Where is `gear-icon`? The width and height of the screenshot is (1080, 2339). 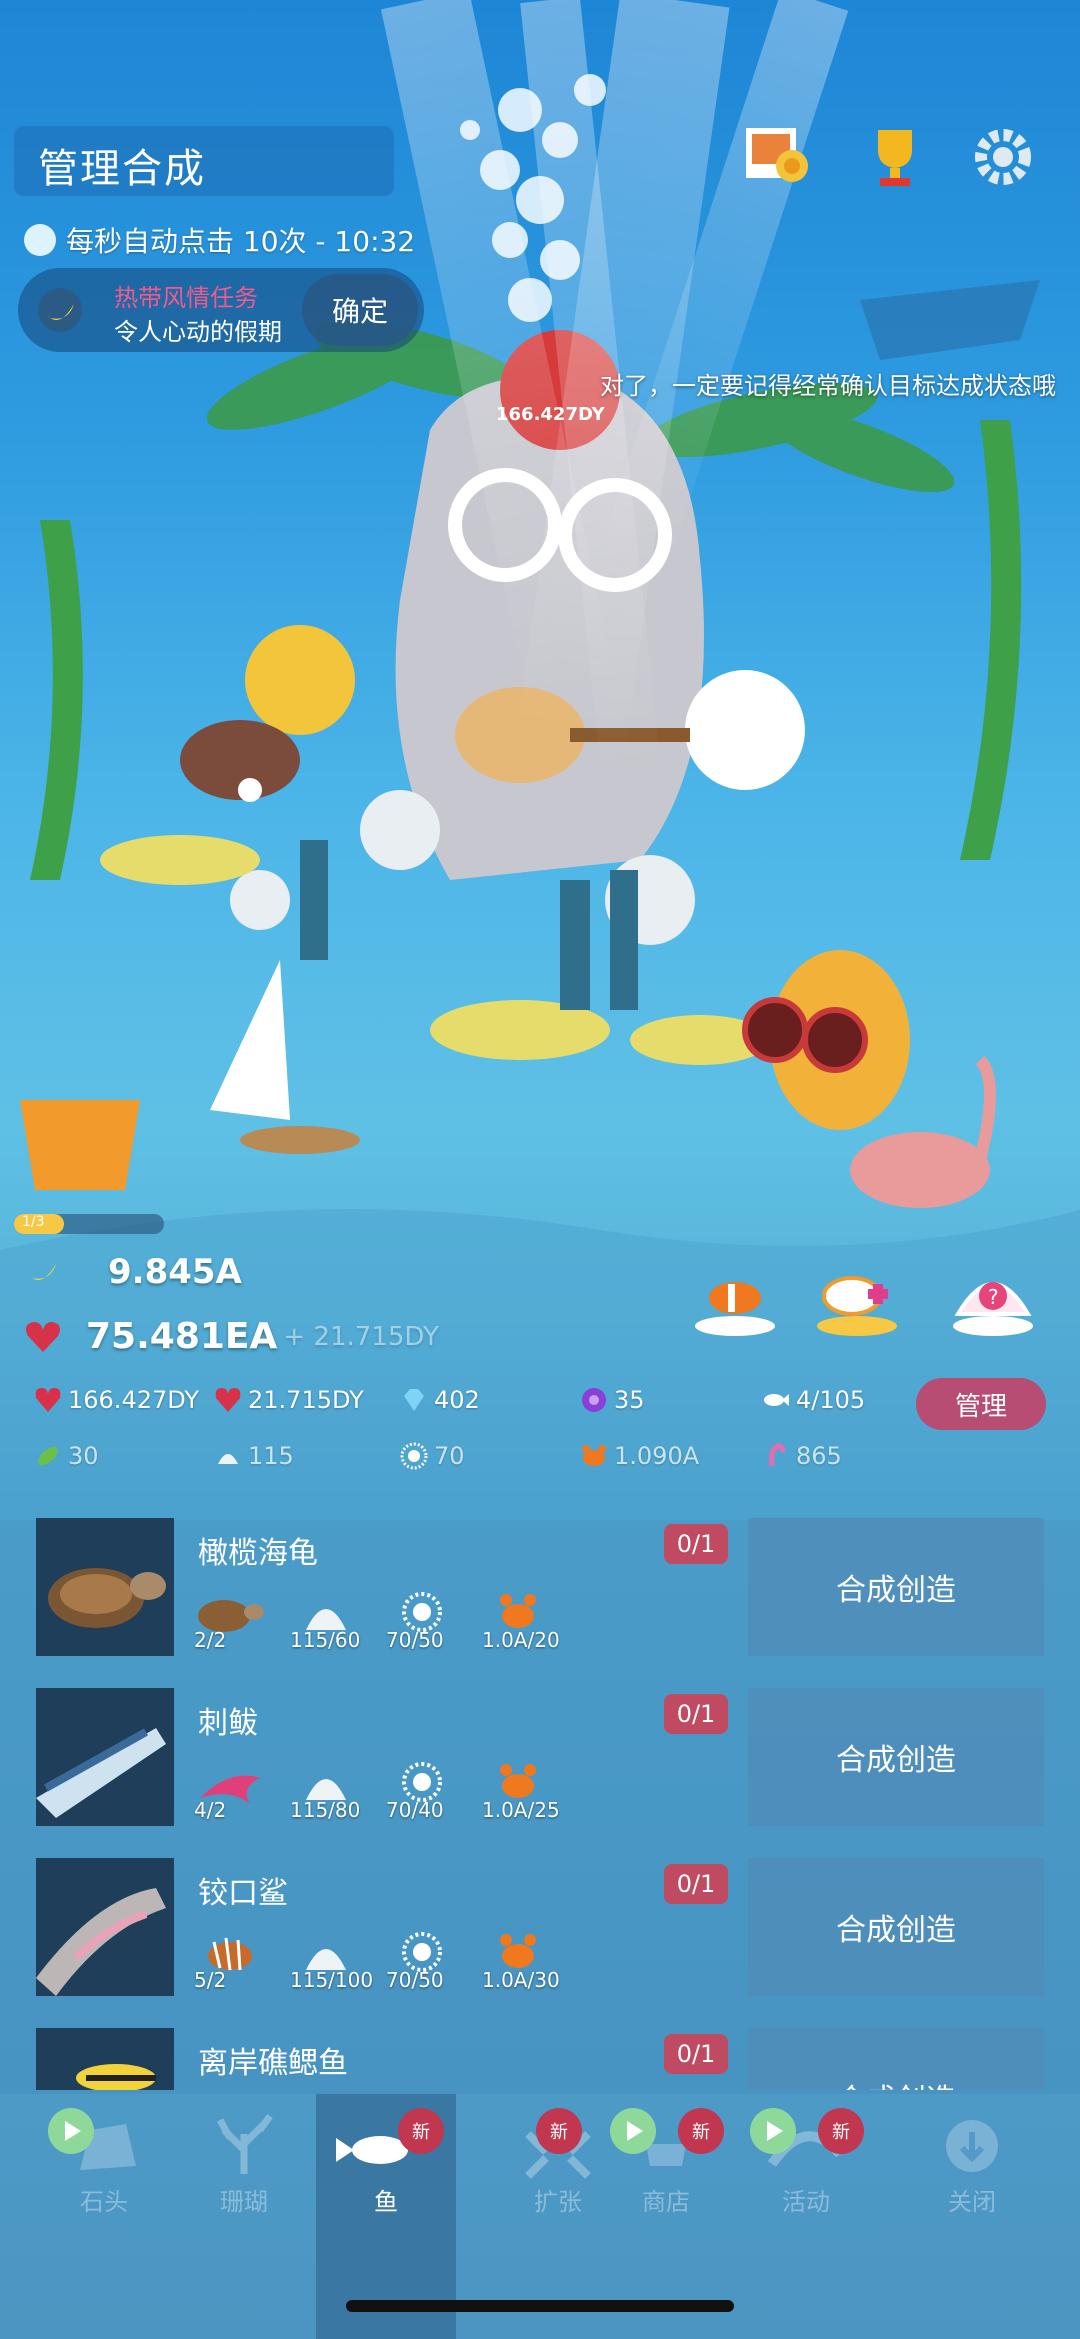 gear-icon is located at coordinates (1003, 157).